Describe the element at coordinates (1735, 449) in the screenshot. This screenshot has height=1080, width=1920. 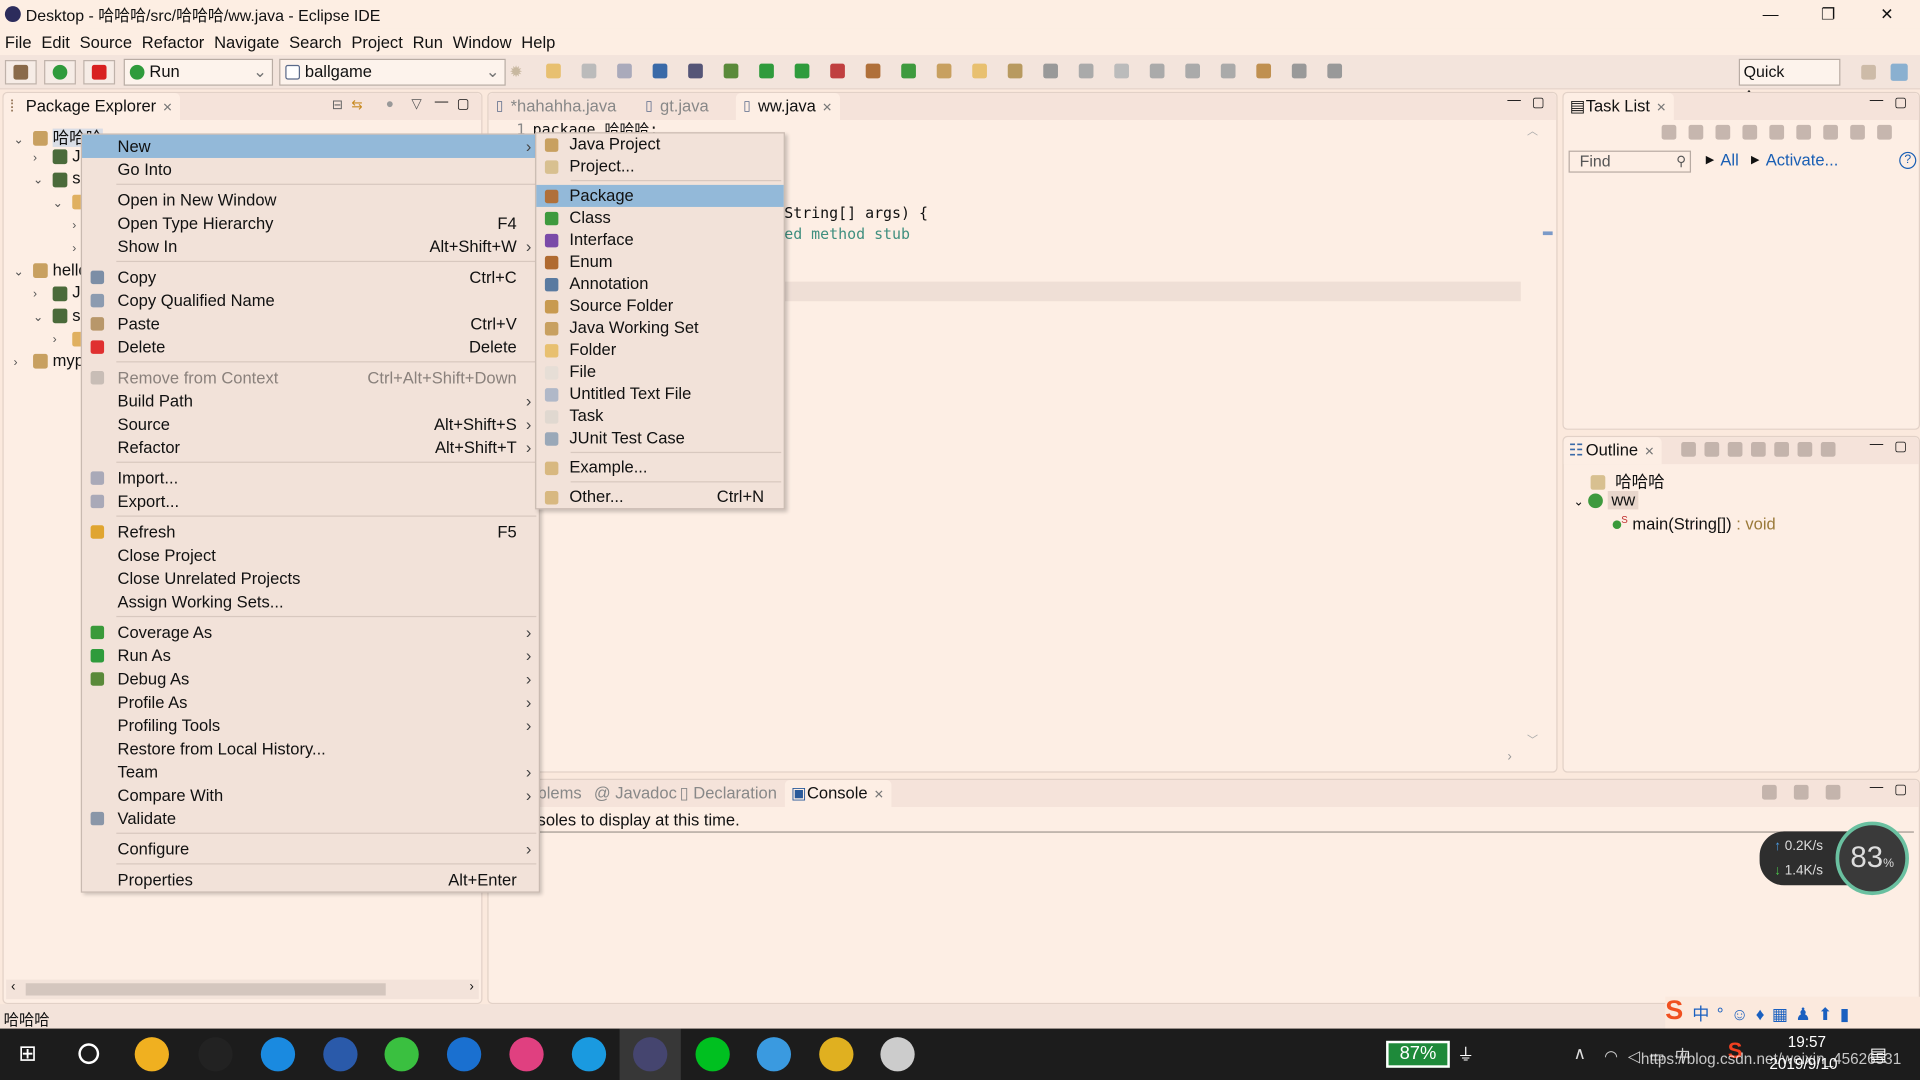
I see `sort-icon` at that location.